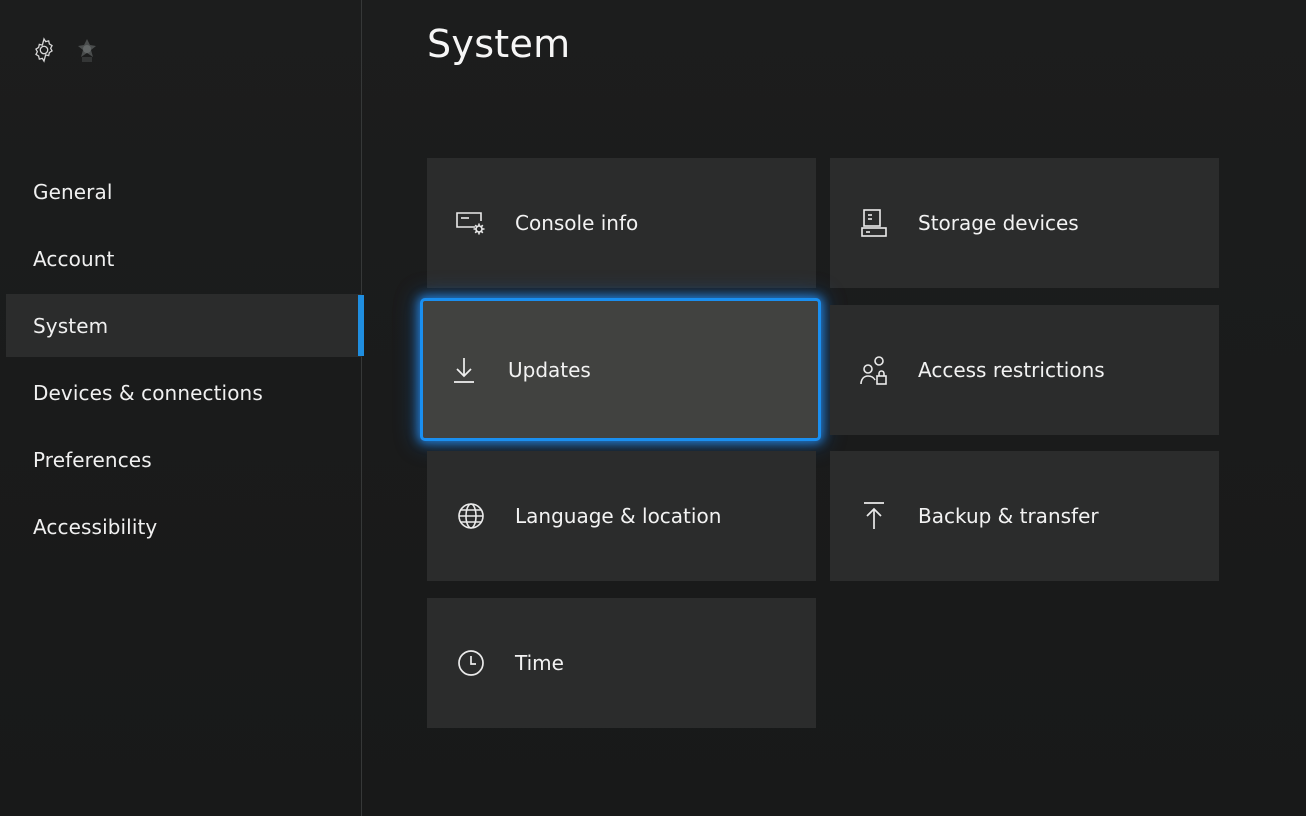 This screenshot has width=1306, height=816. I want to click on clock-icon, so click(471, 663).